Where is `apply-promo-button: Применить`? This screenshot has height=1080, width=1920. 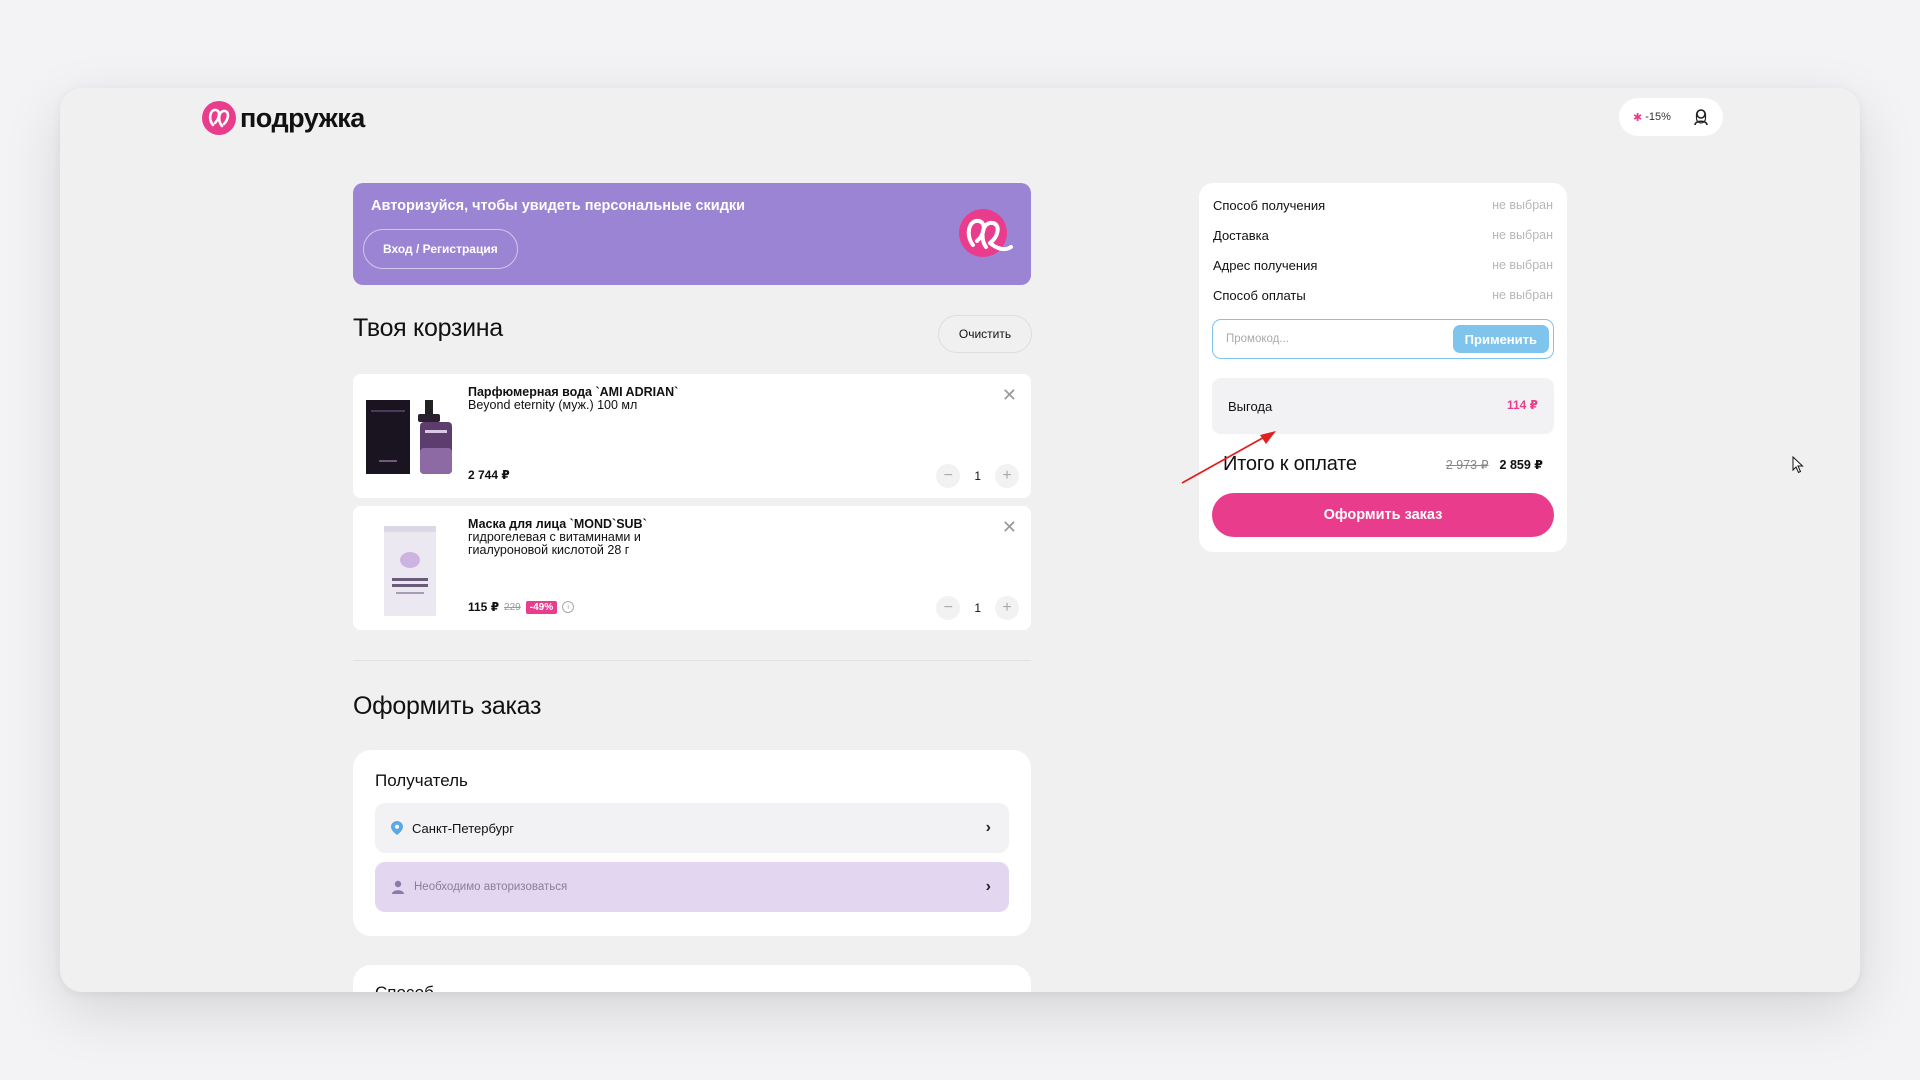
apply-promo-button: Применить is located at coordinates (1500, 339).